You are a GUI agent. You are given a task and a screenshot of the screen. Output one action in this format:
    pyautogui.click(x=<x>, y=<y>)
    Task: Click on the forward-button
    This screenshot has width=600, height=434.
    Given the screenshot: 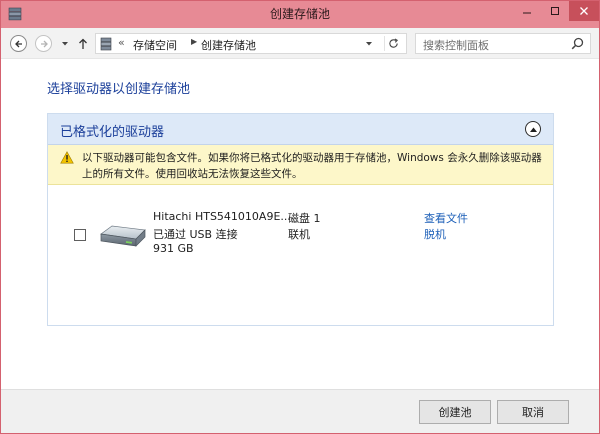 What is the action you would take?
    pyautogui.click(x=43, y=43)
    